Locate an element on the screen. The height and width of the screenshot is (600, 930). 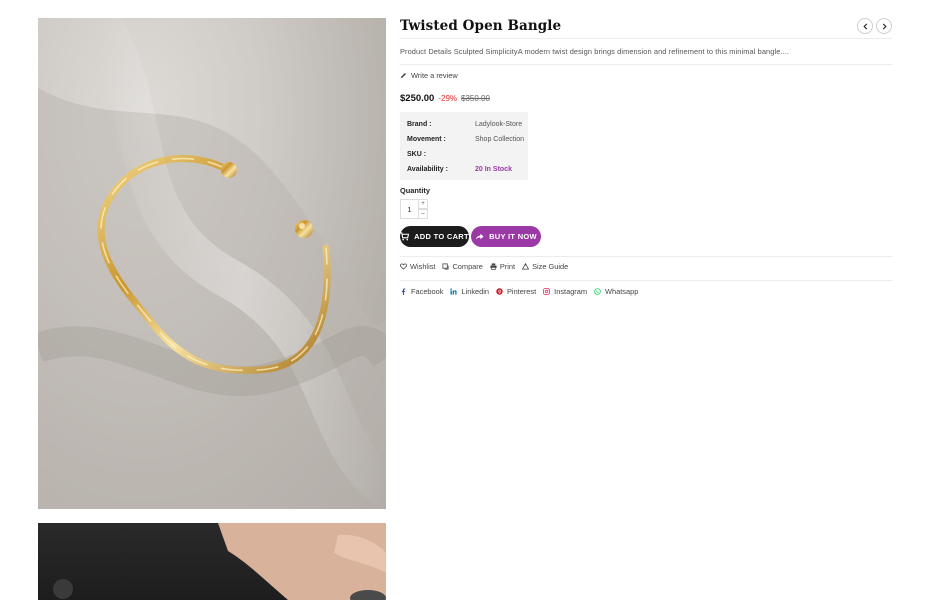
share-facebook: Facebook is located at coordinates (421, 291).